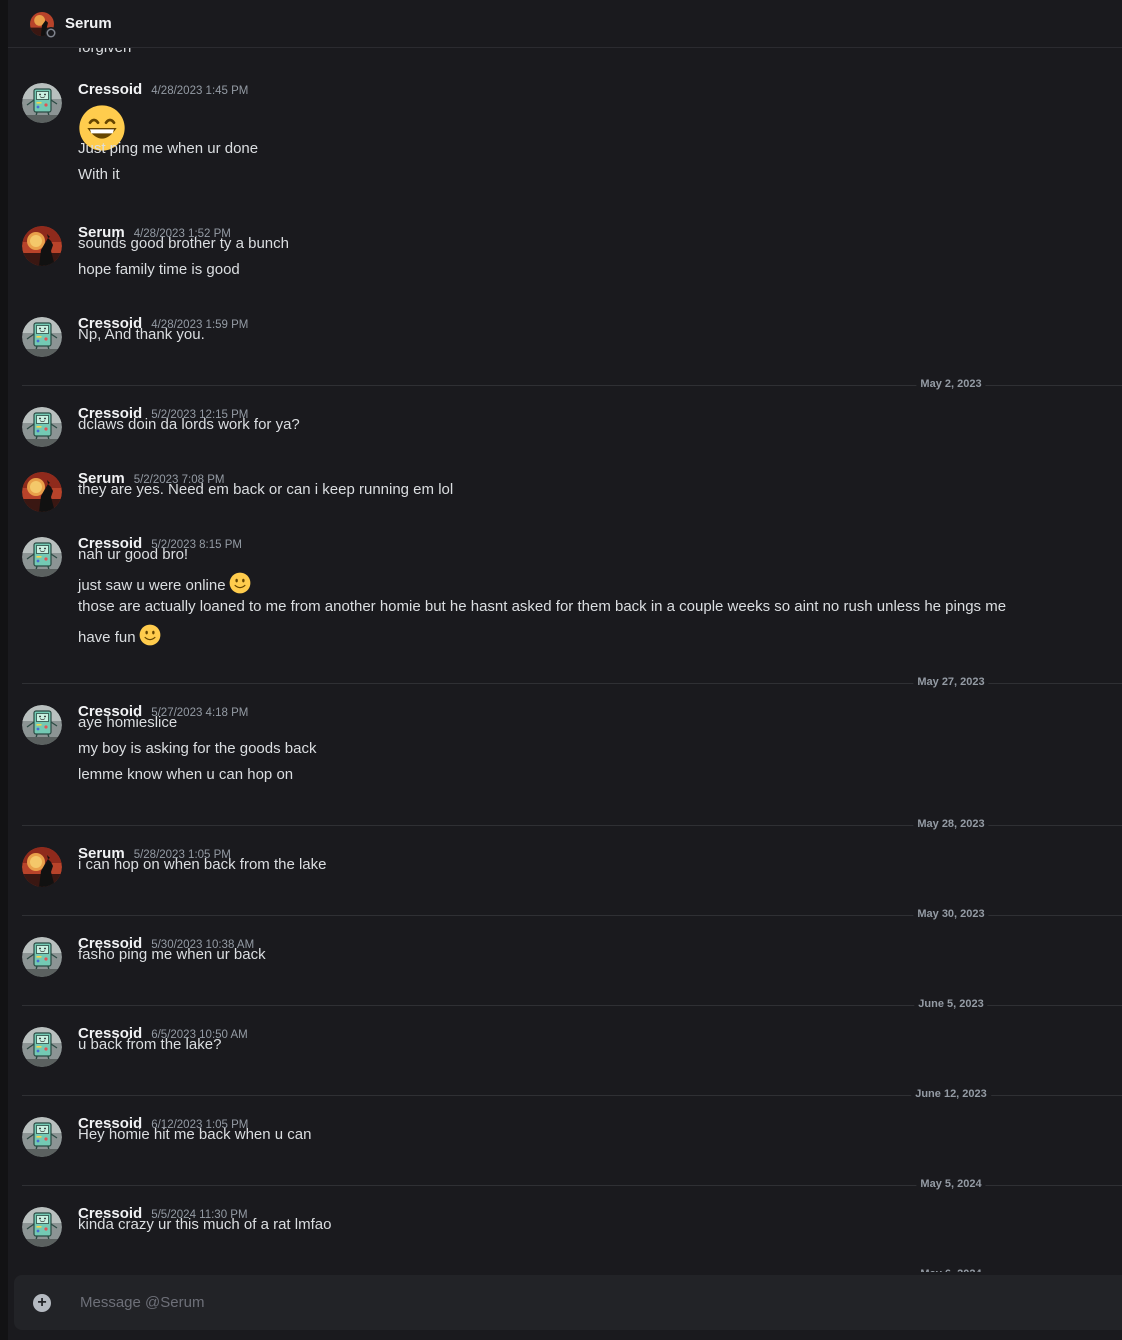 The height and width of the screenshot is (1340, 1122). What do you see at coordinates (572, 1004) in the screenshot?
I see `date-divider: June 5, 2023` at bounding box center [572, 1004].